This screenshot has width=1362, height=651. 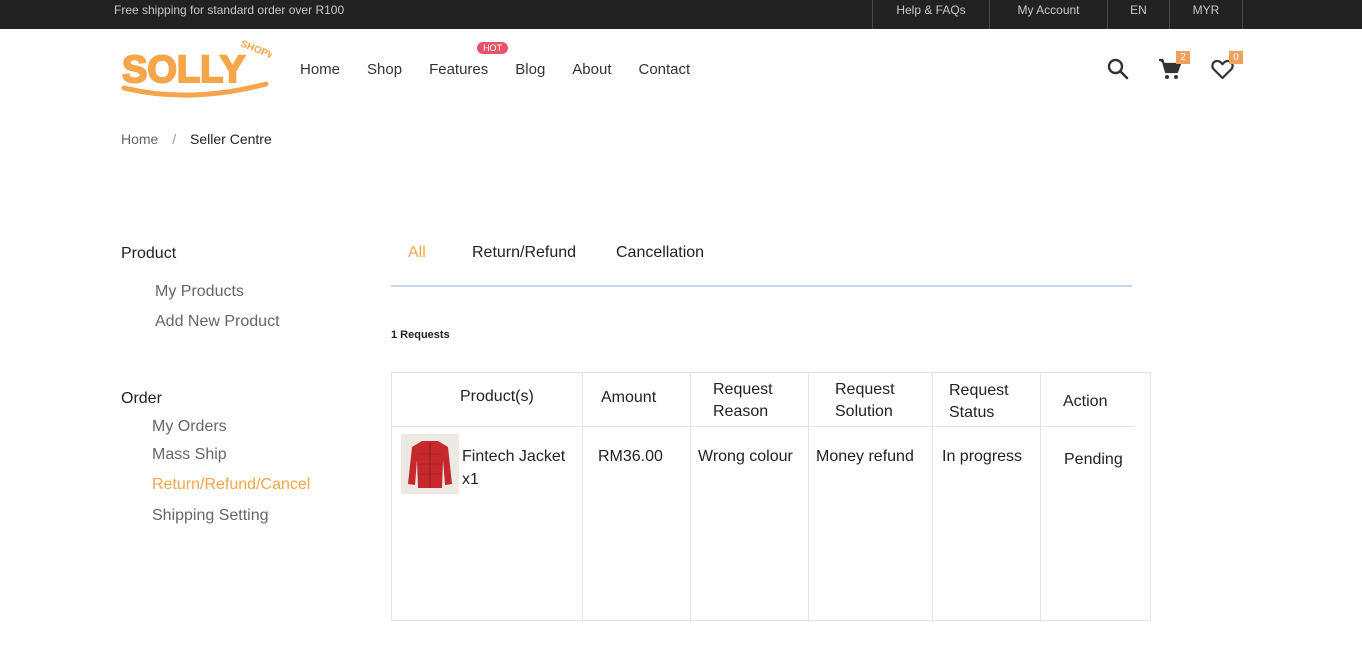 I want to click on nav-blog: Blog, so click(x=530, y=69).